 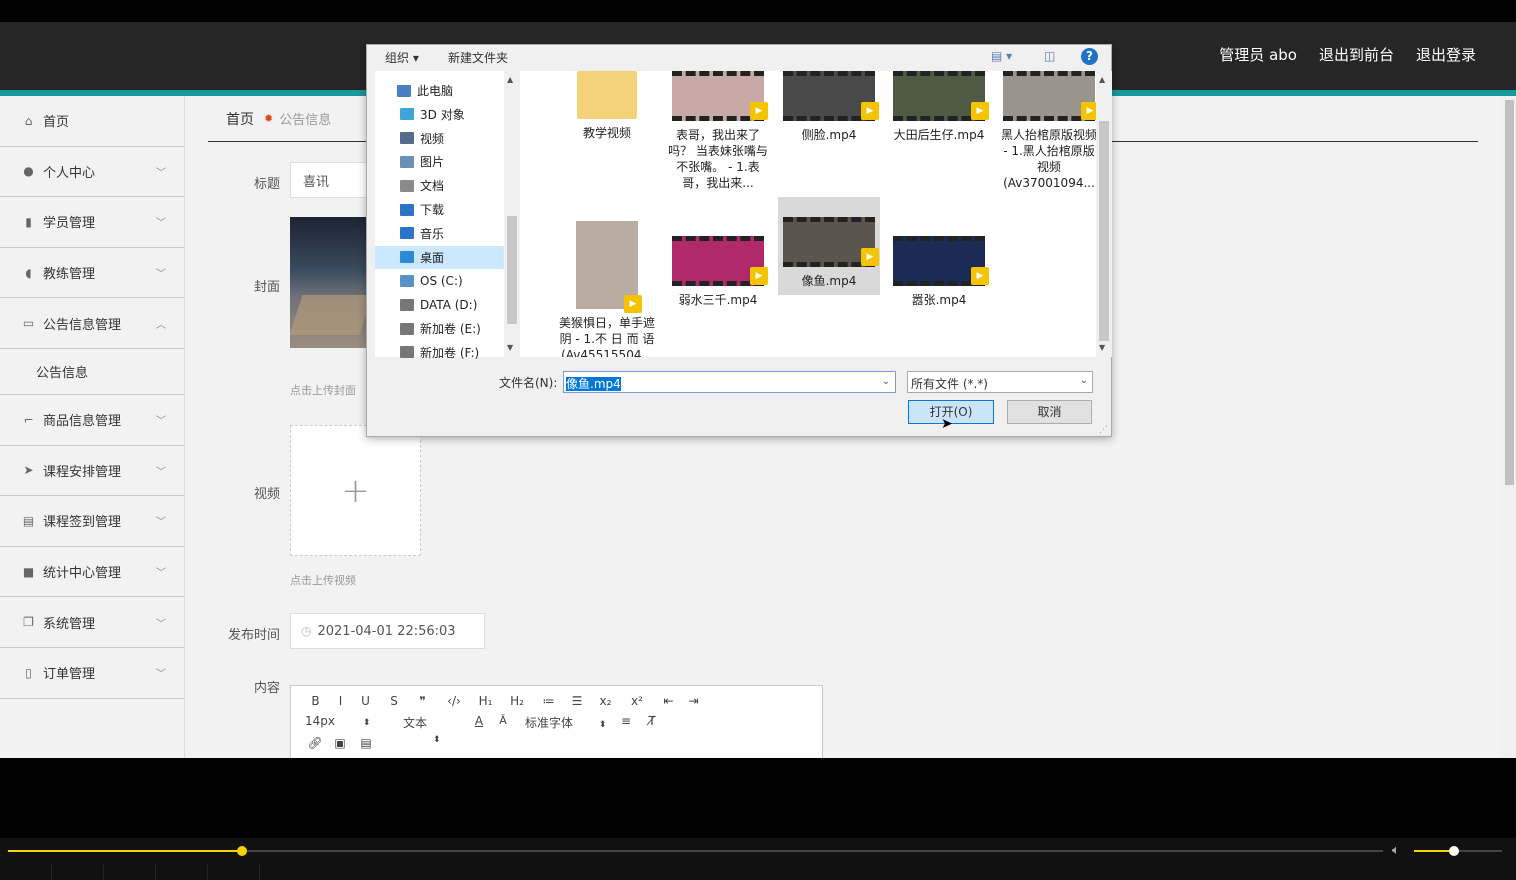 I want to click on image-icon: ▣, so click(x=340, y=743).